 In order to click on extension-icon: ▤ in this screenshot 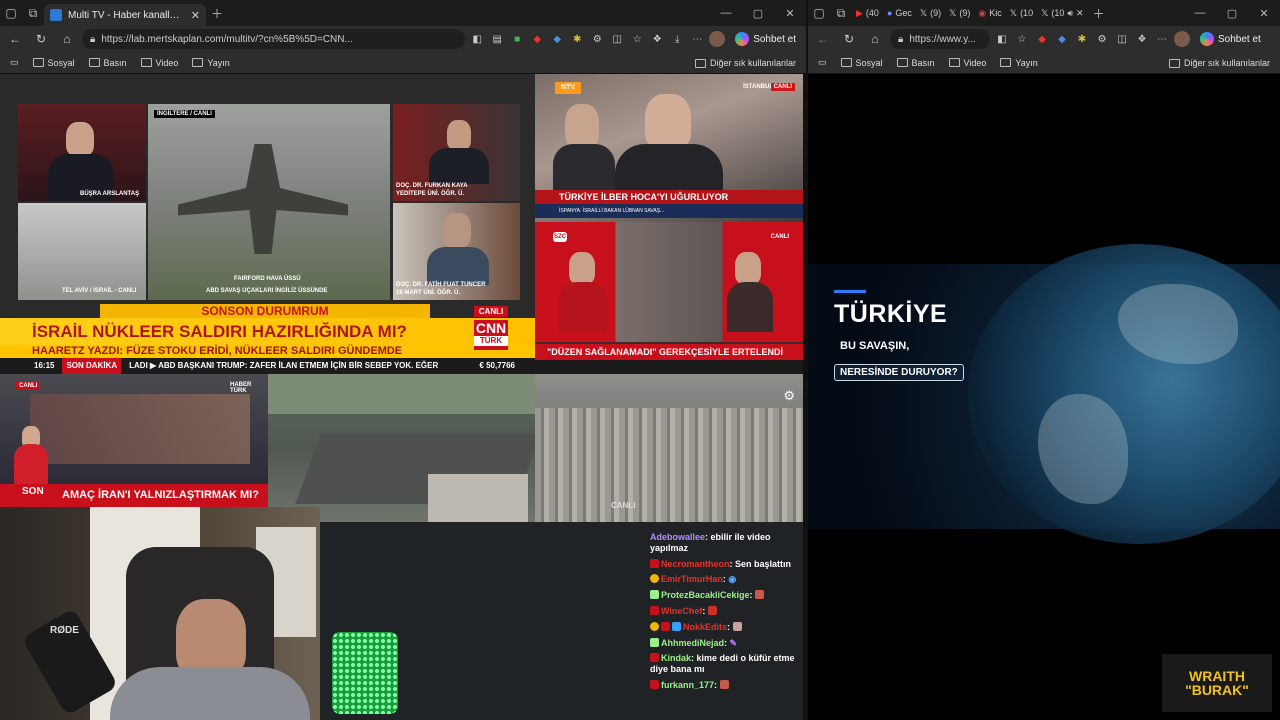, I will do `click(497, 39)`.